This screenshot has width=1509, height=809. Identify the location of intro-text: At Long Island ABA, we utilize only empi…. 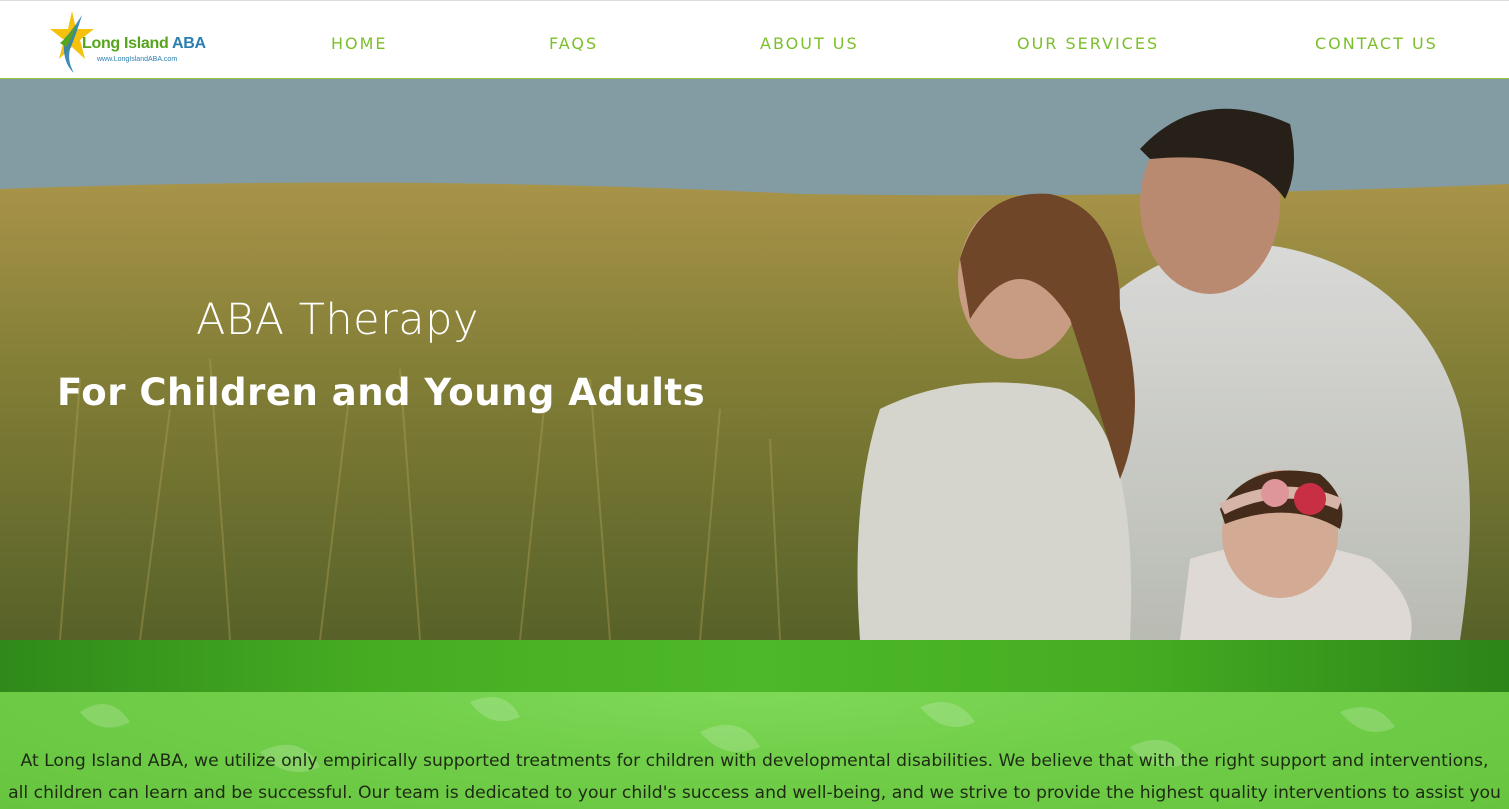
(754, 777).